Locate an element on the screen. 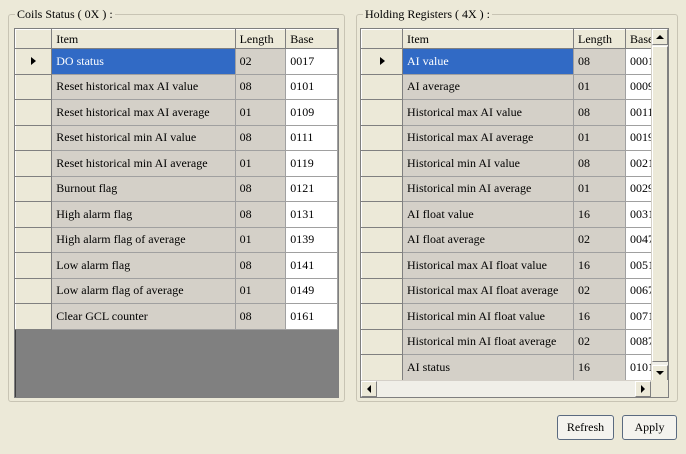  holding-table-row: Historical max AI float average 02 0067 is located at coordinates (513, 290).